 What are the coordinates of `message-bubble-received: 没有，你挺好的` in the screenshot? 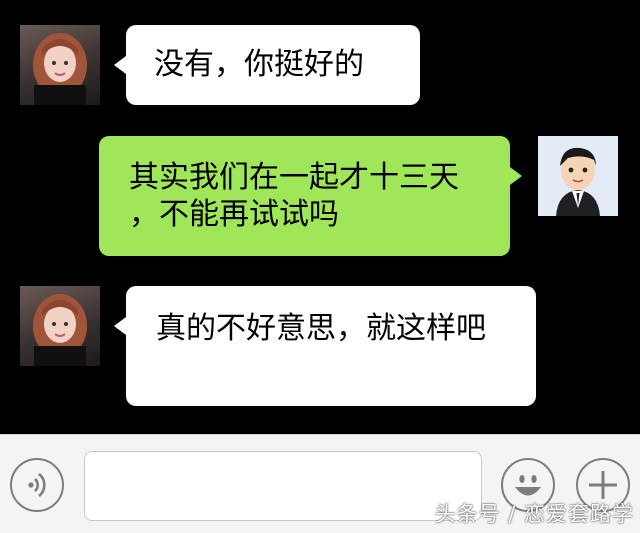 It's located at (273, 65).